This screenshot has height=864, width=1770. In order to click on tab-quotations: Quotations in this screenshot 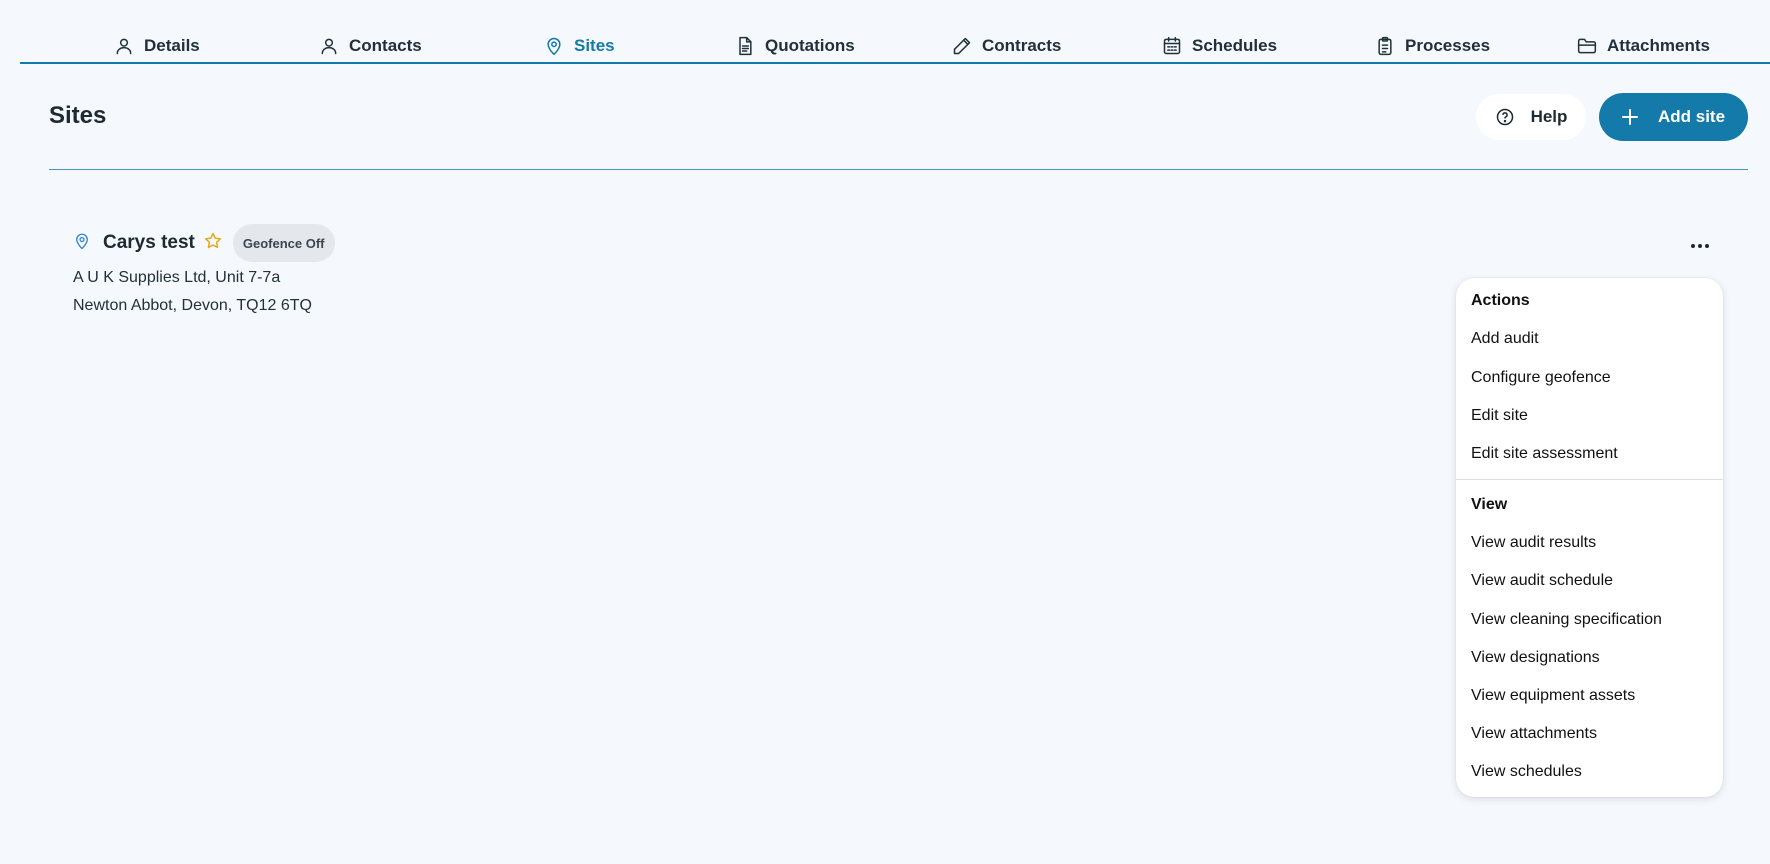, I will do `click(795, 46)`.